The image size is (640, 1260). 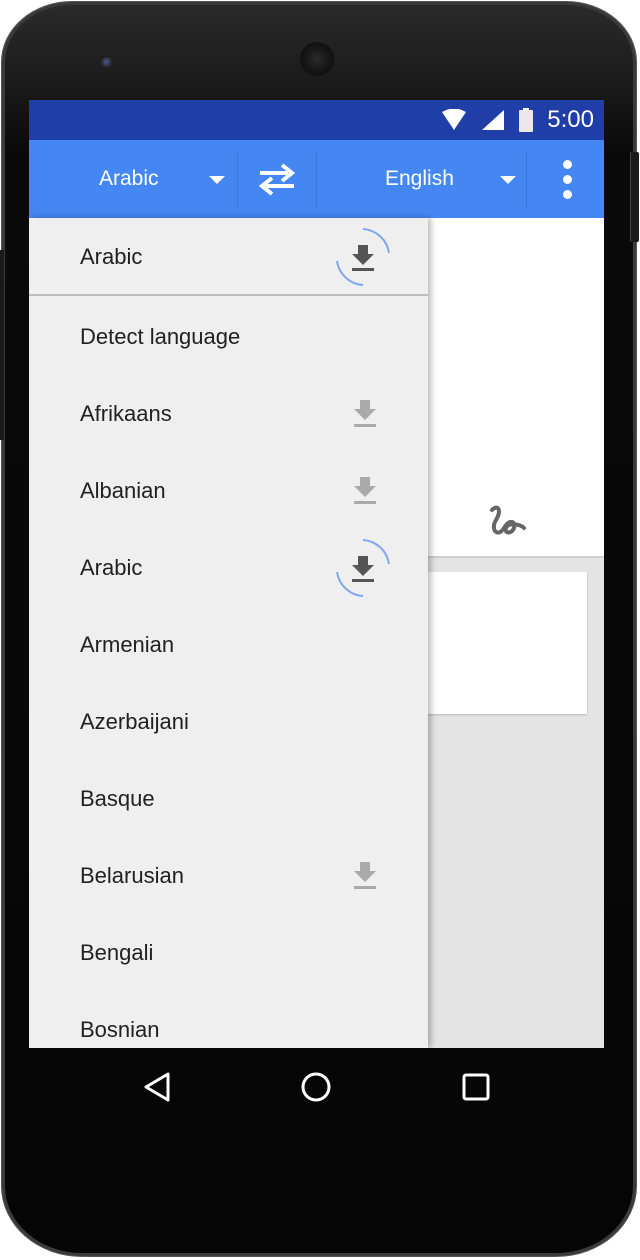 I want to click on language-list-item: Bosnian, so click(x=228, y=1019).